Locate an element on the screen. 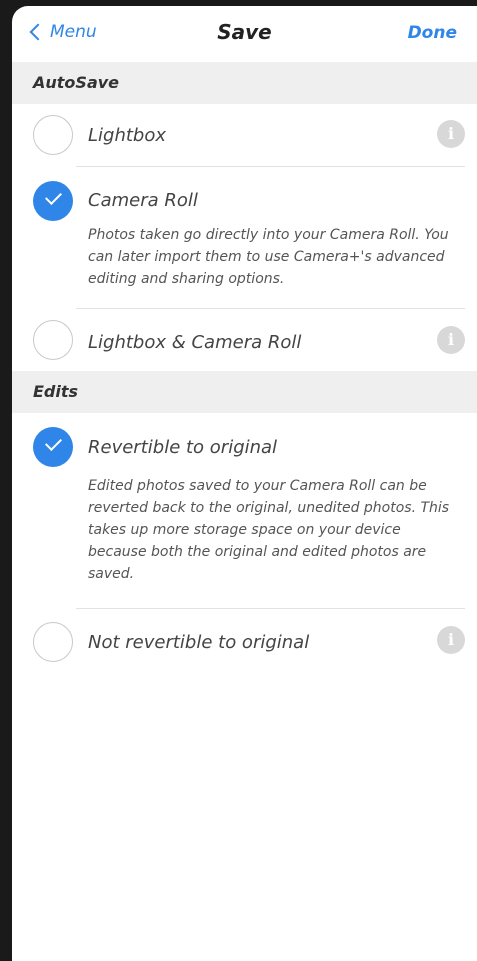  option-lightbox-and-camera-roll: Lightbox & Camera Roll i is located at coordinates (244, 340).